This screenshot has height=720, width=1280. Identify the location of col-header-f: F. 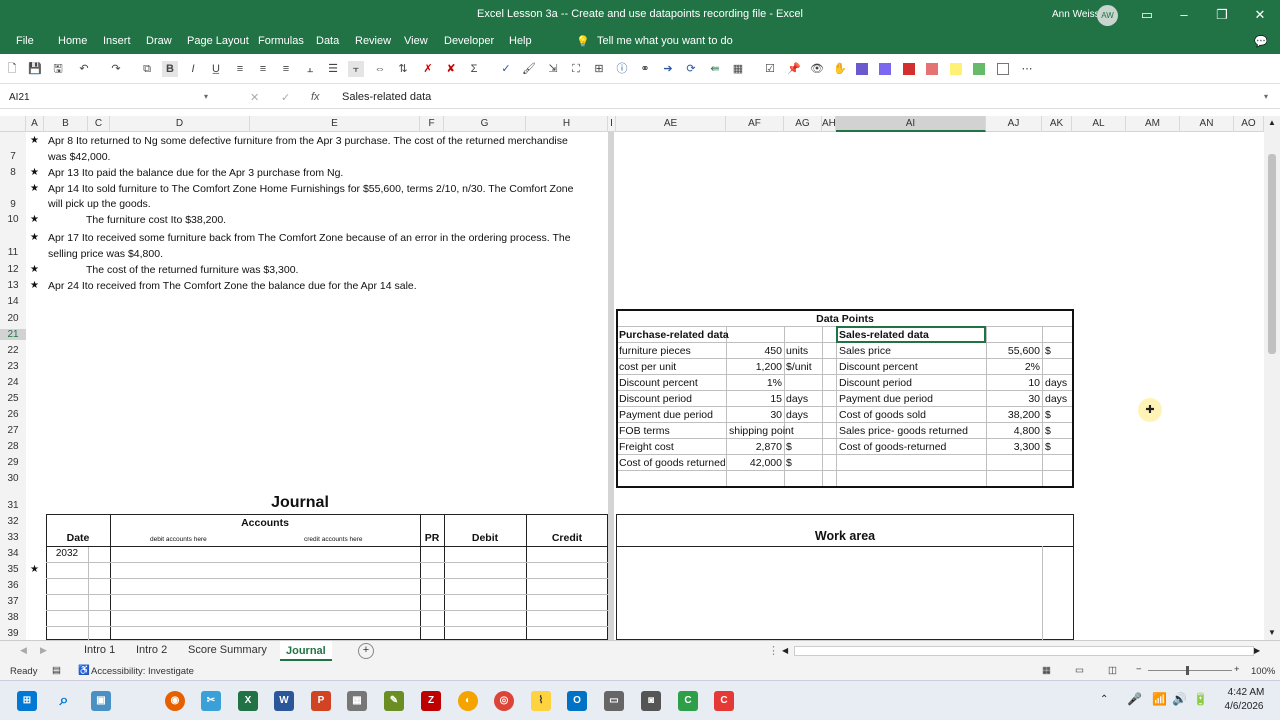
(432, 124).